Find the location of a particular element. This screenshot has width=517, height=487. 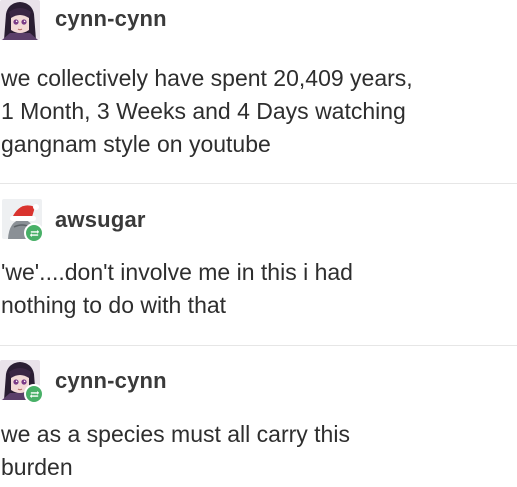

anime-girl-avatar-icon is located at coordinates (20, 20).